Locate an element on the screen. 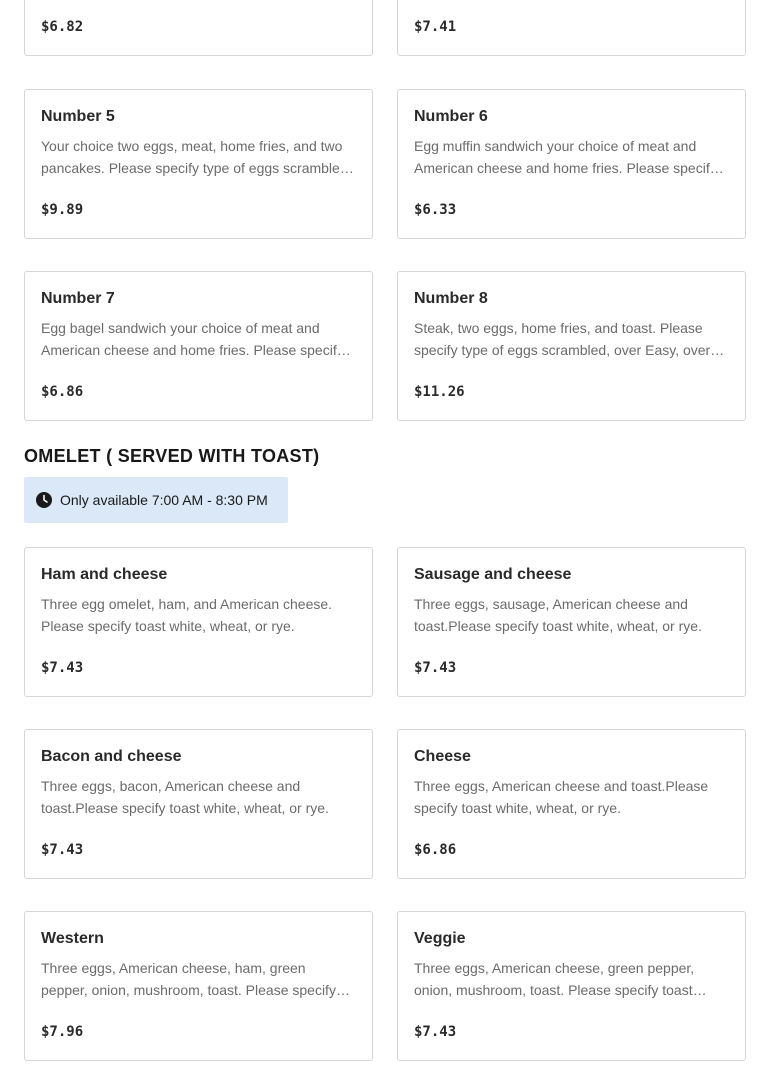  item-price: $7.96 is located at coordinates (62, 1032).